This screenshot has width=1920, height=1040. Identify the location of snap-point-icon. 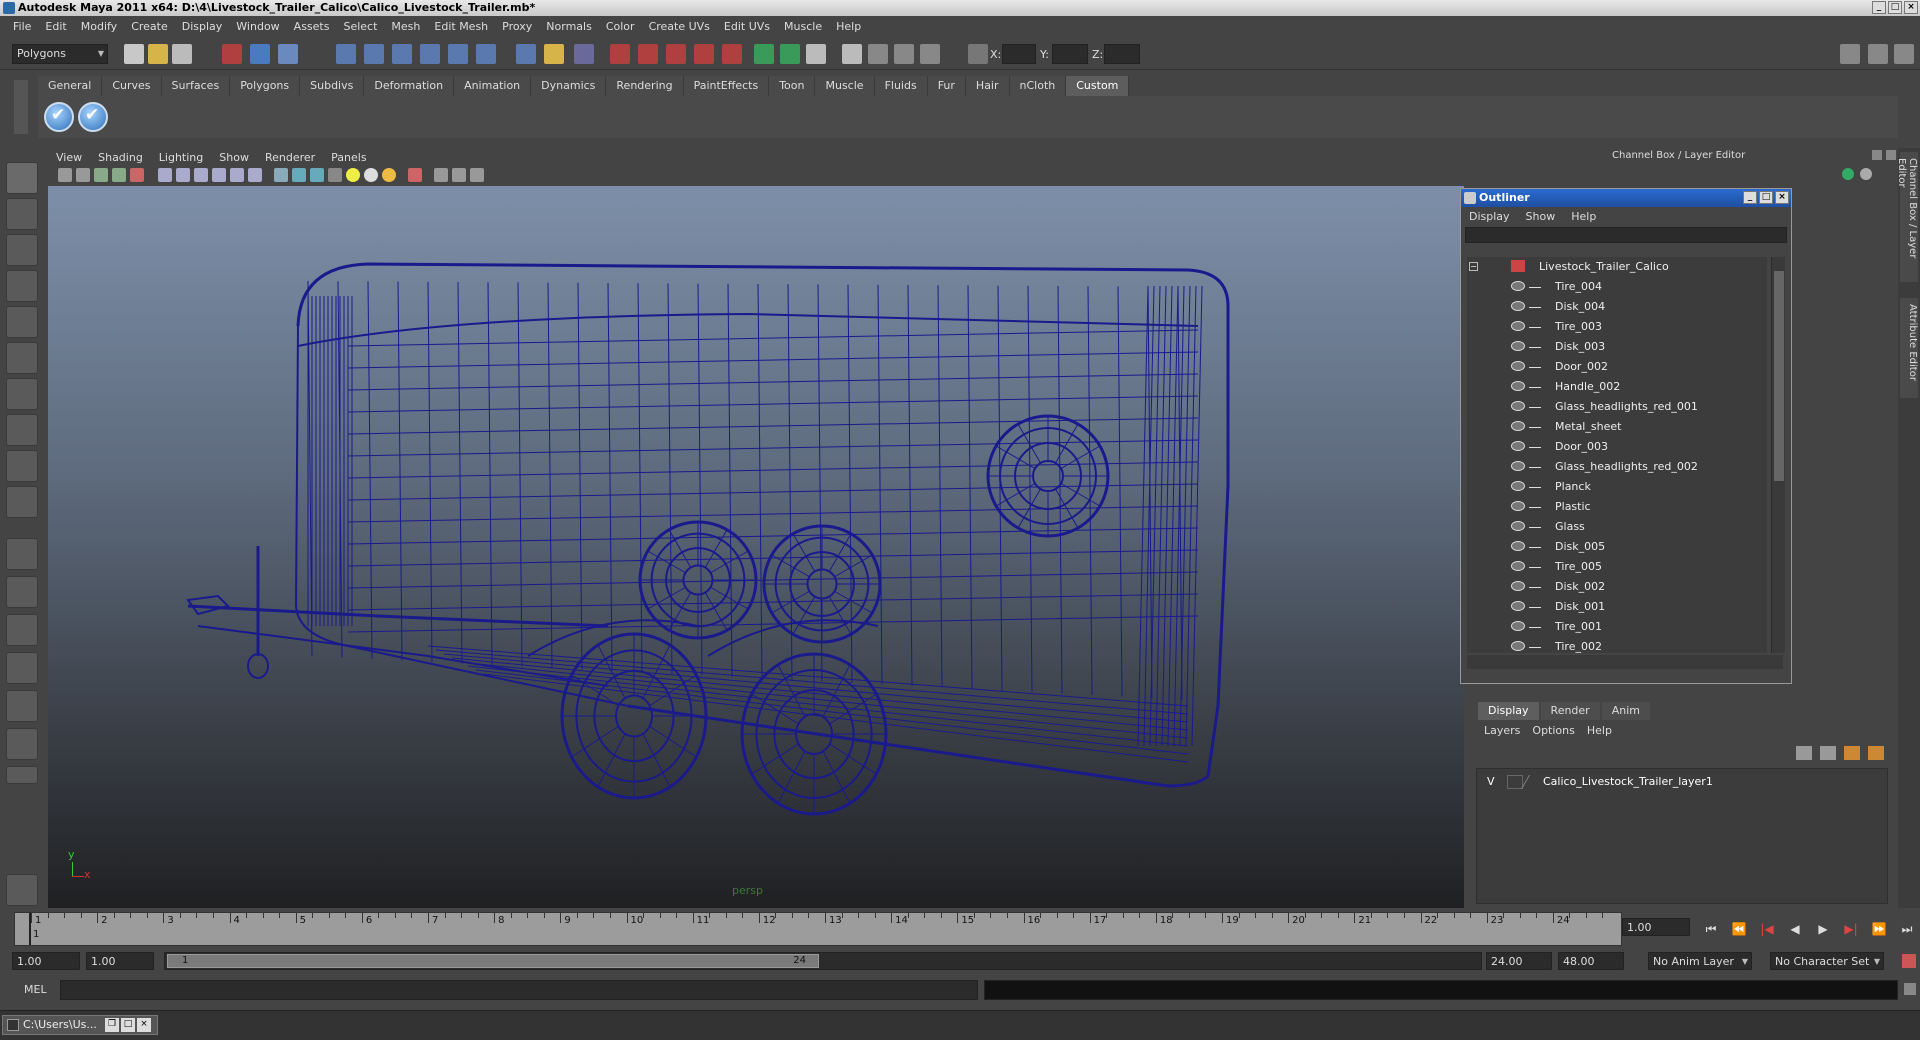
(402, 54).